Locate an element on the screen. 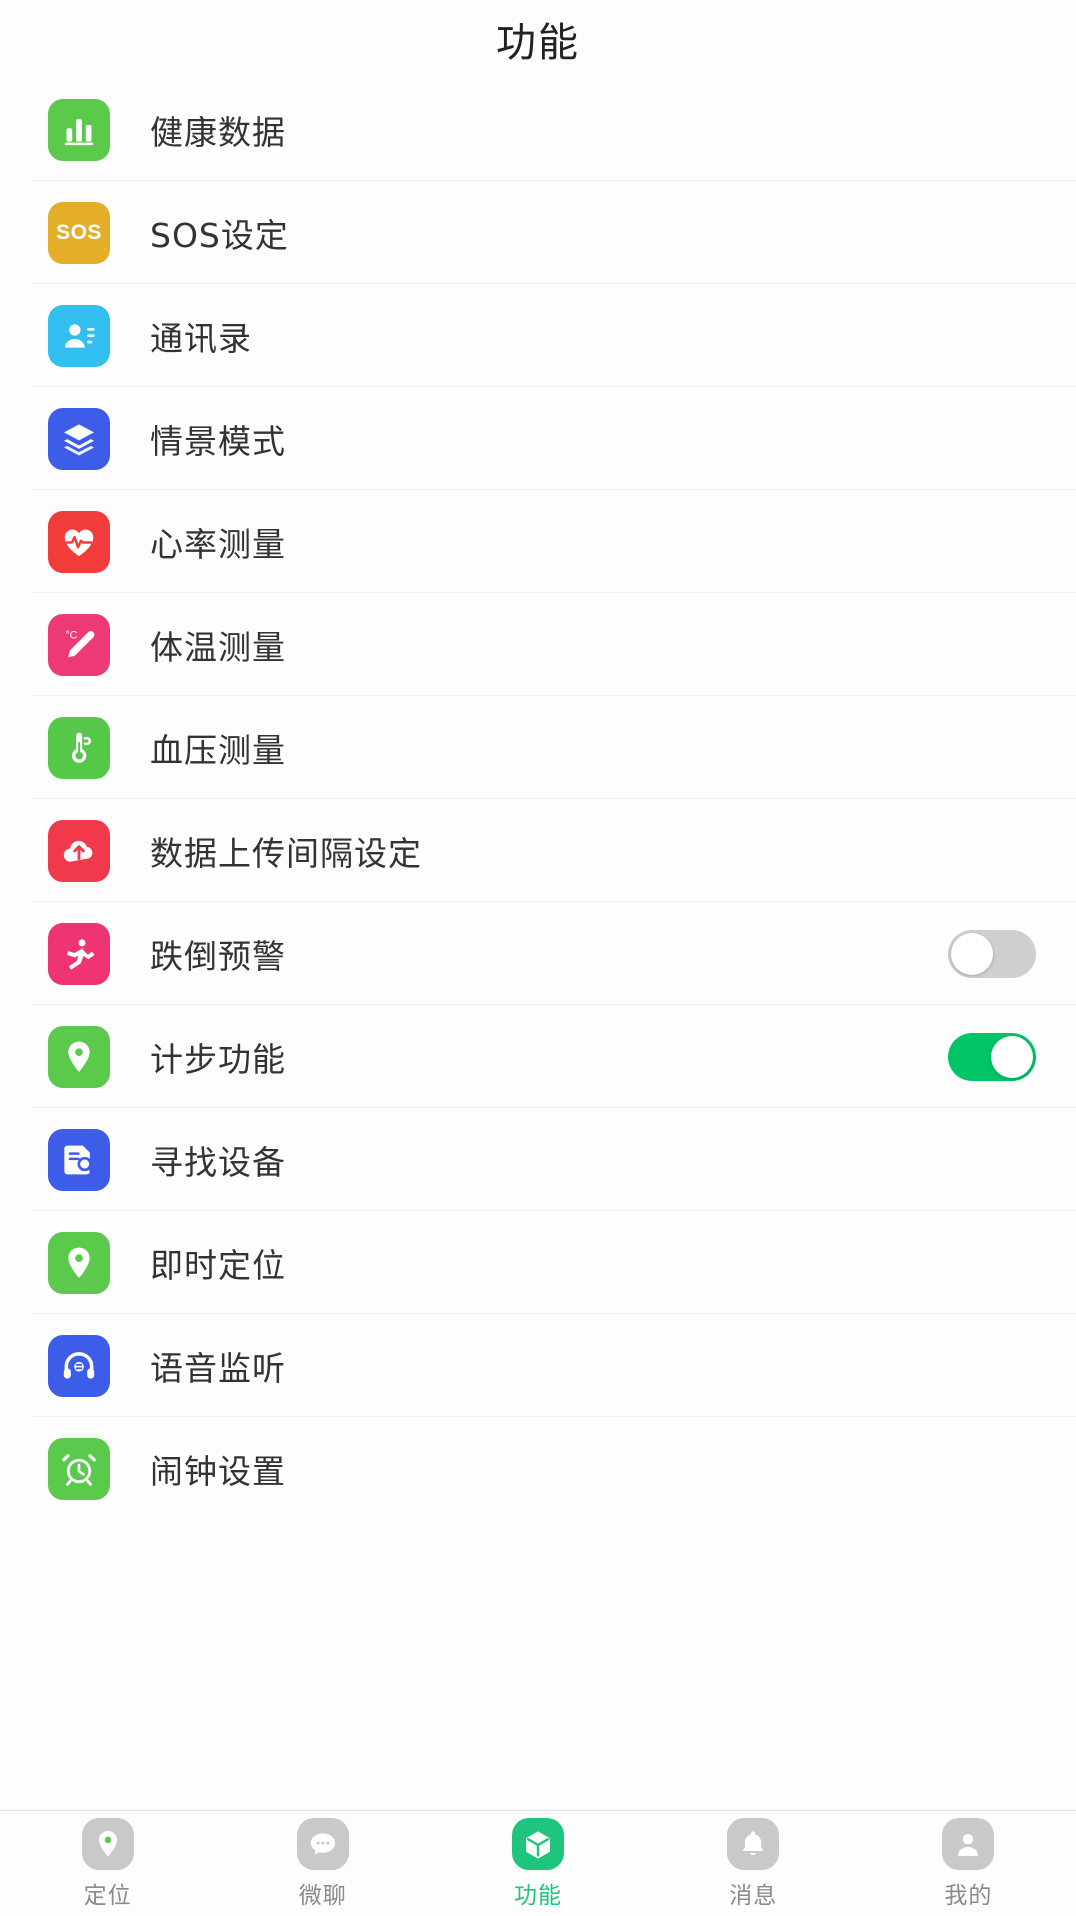 This screenshot has height=1916, width=1076. function-row: °C 体温测量 is located at coordinates (538, 644).